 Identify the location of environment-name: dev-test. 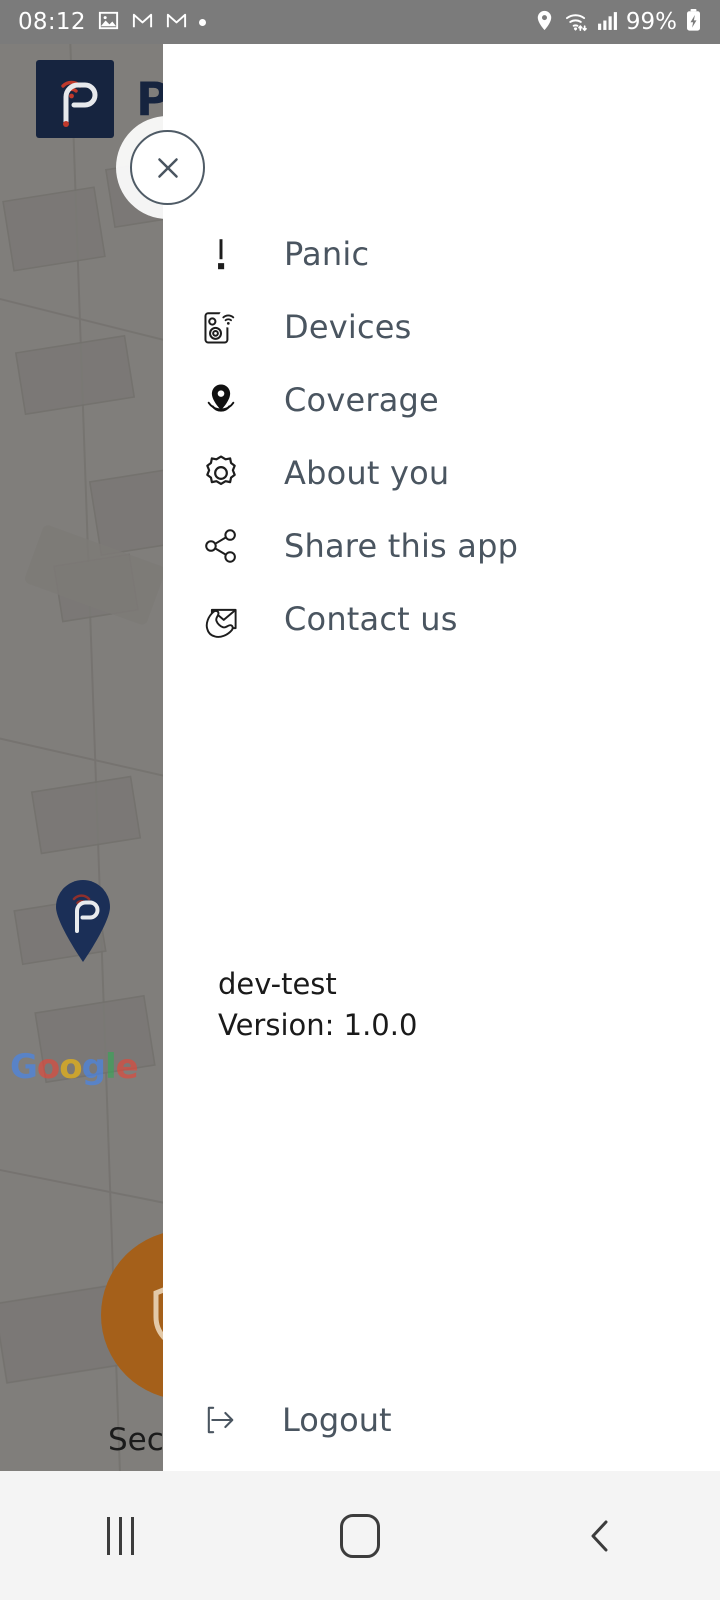
(277, 984).